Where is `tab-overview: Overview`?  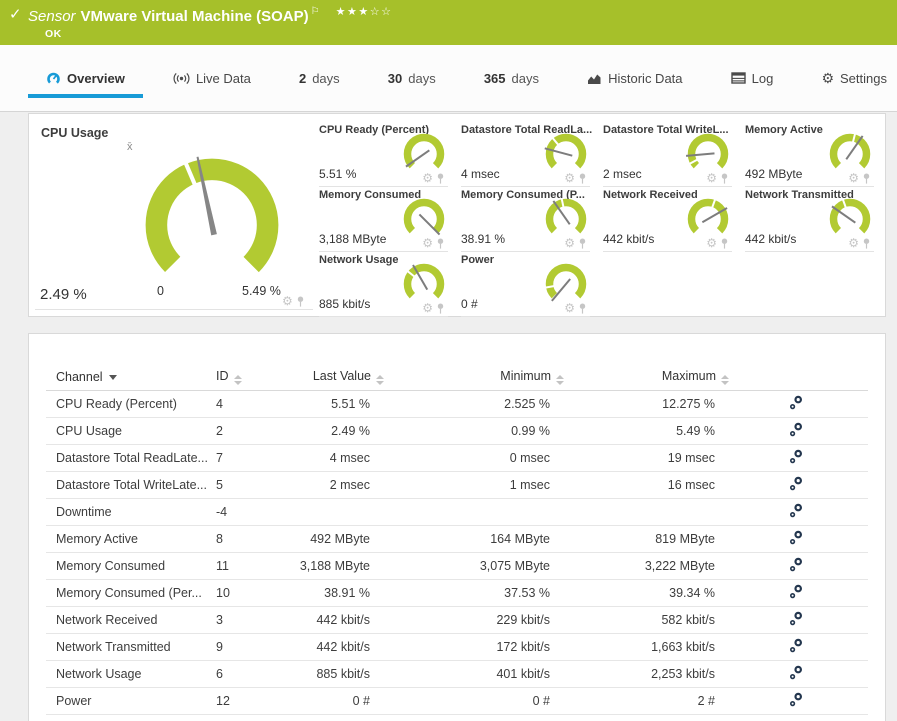 tab-overview: Overview is located at coordinates (85, 78).